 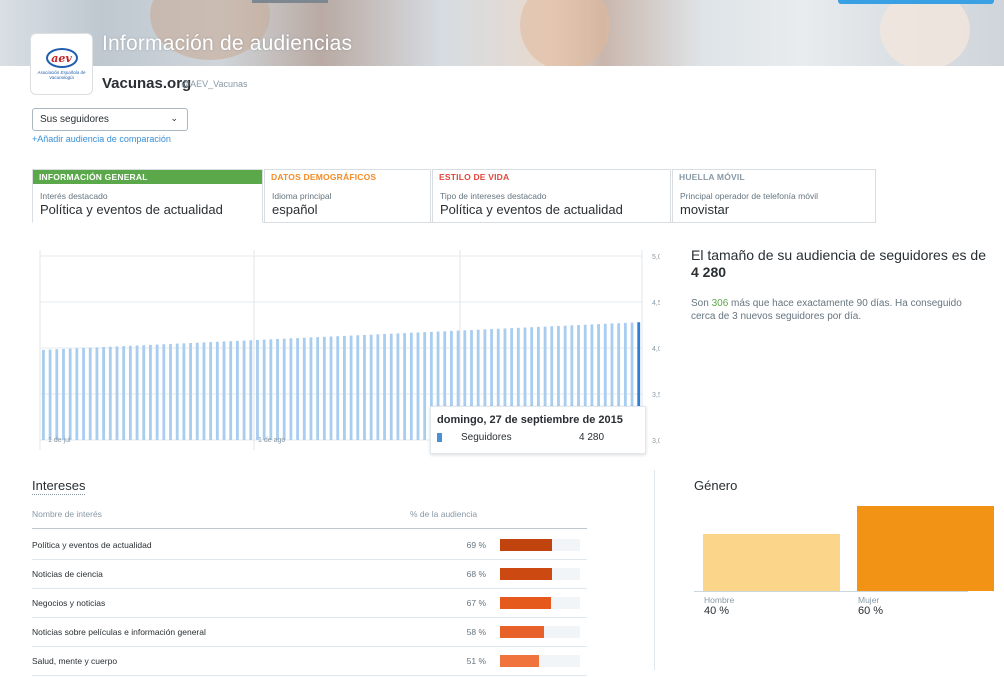 What do you see at coordinates (474, 177) in the screenshot?
I see `tab-title: ESTILO DE VIDA` at bounding box center [474, 177].